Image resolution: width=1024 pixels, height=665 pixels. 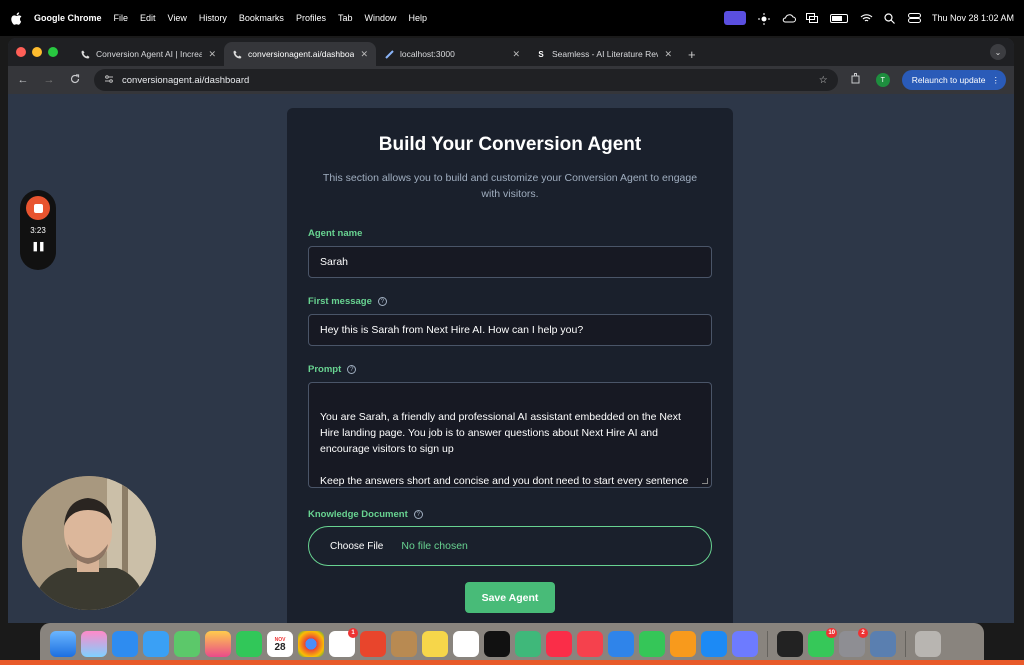 What do you see at coordinates (75, 80) in the screenshot?
I see `reload-icon` at bounding box center [75, 80].